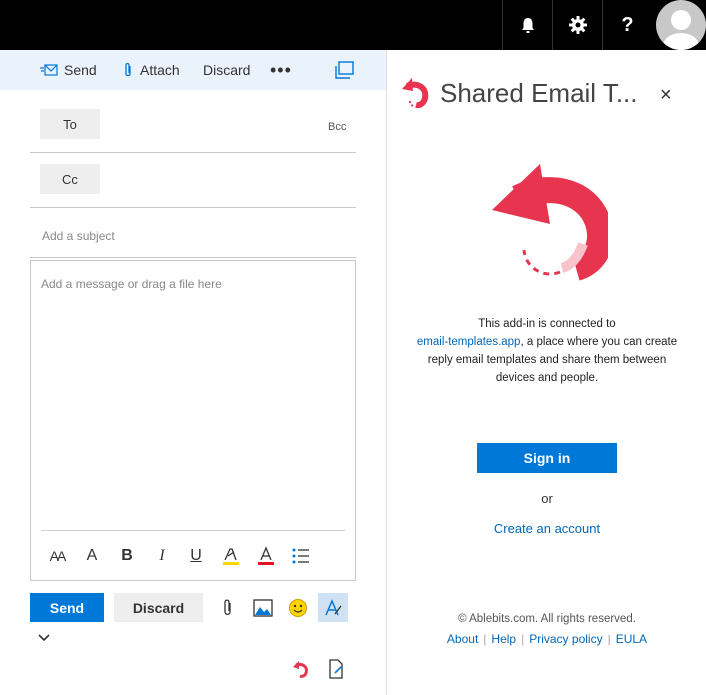  What do you see at coordinates (80, 70) in the screenshot?
I see `toolbar-send-label: Send` at bounding box center [80, 70].